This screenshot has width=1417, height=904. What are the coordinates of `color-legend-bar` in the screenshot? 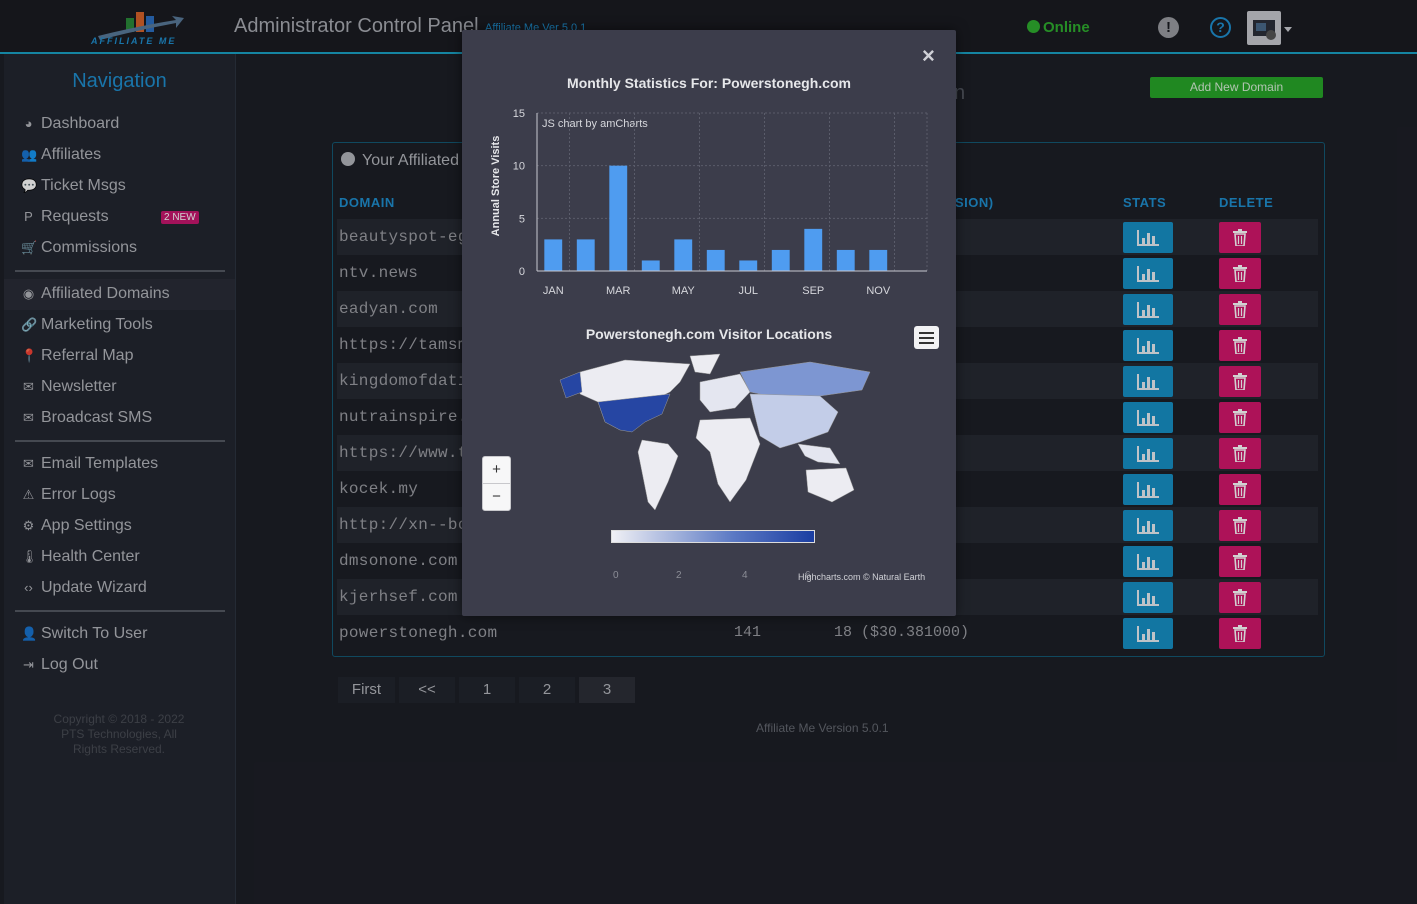 It's located at (713, 536).